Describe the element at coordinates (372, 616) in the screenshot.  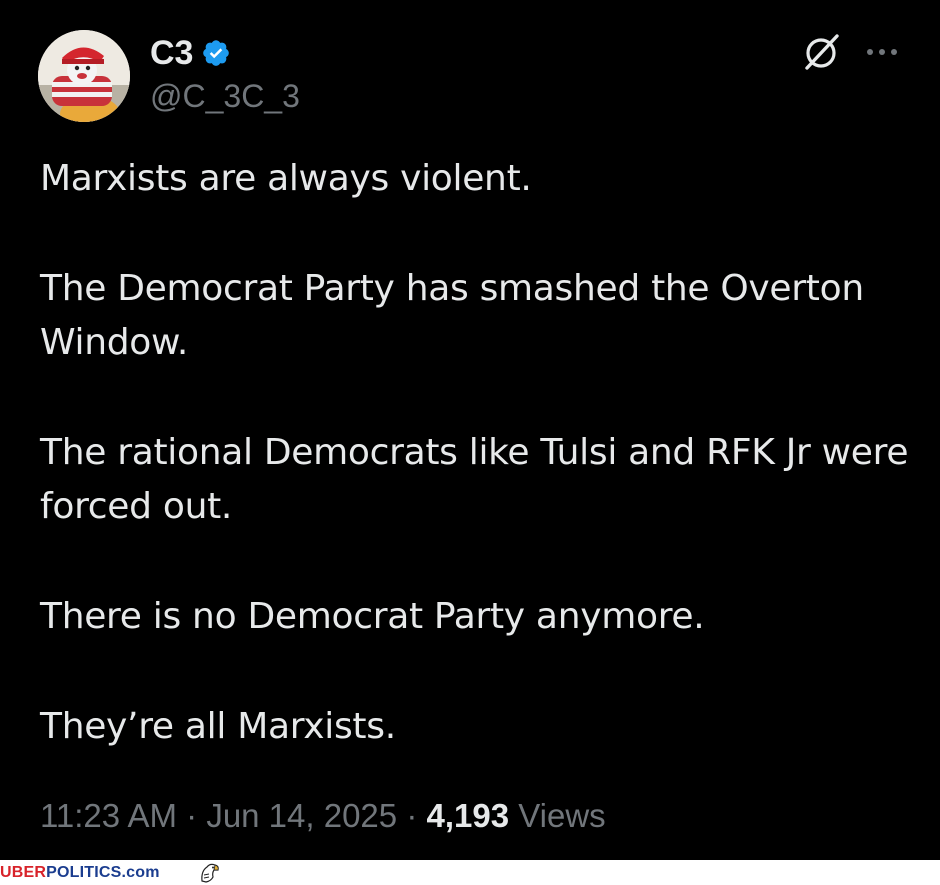
I see `tweet-paragraph: There is no Democrat Party anymore.` at that location.